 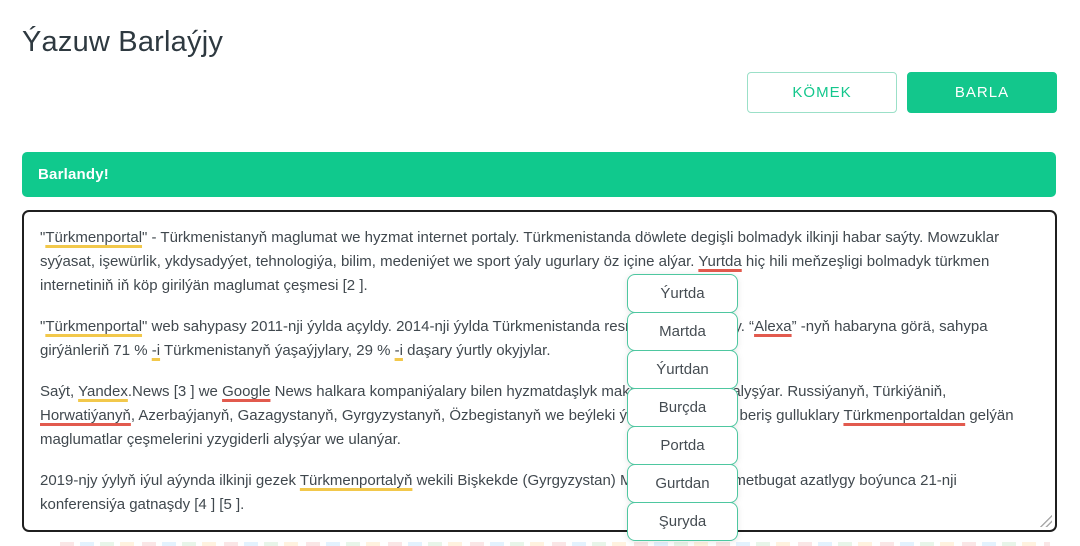 I want to click on misspelled-word: Yurtda, so click(x=719, y=261).